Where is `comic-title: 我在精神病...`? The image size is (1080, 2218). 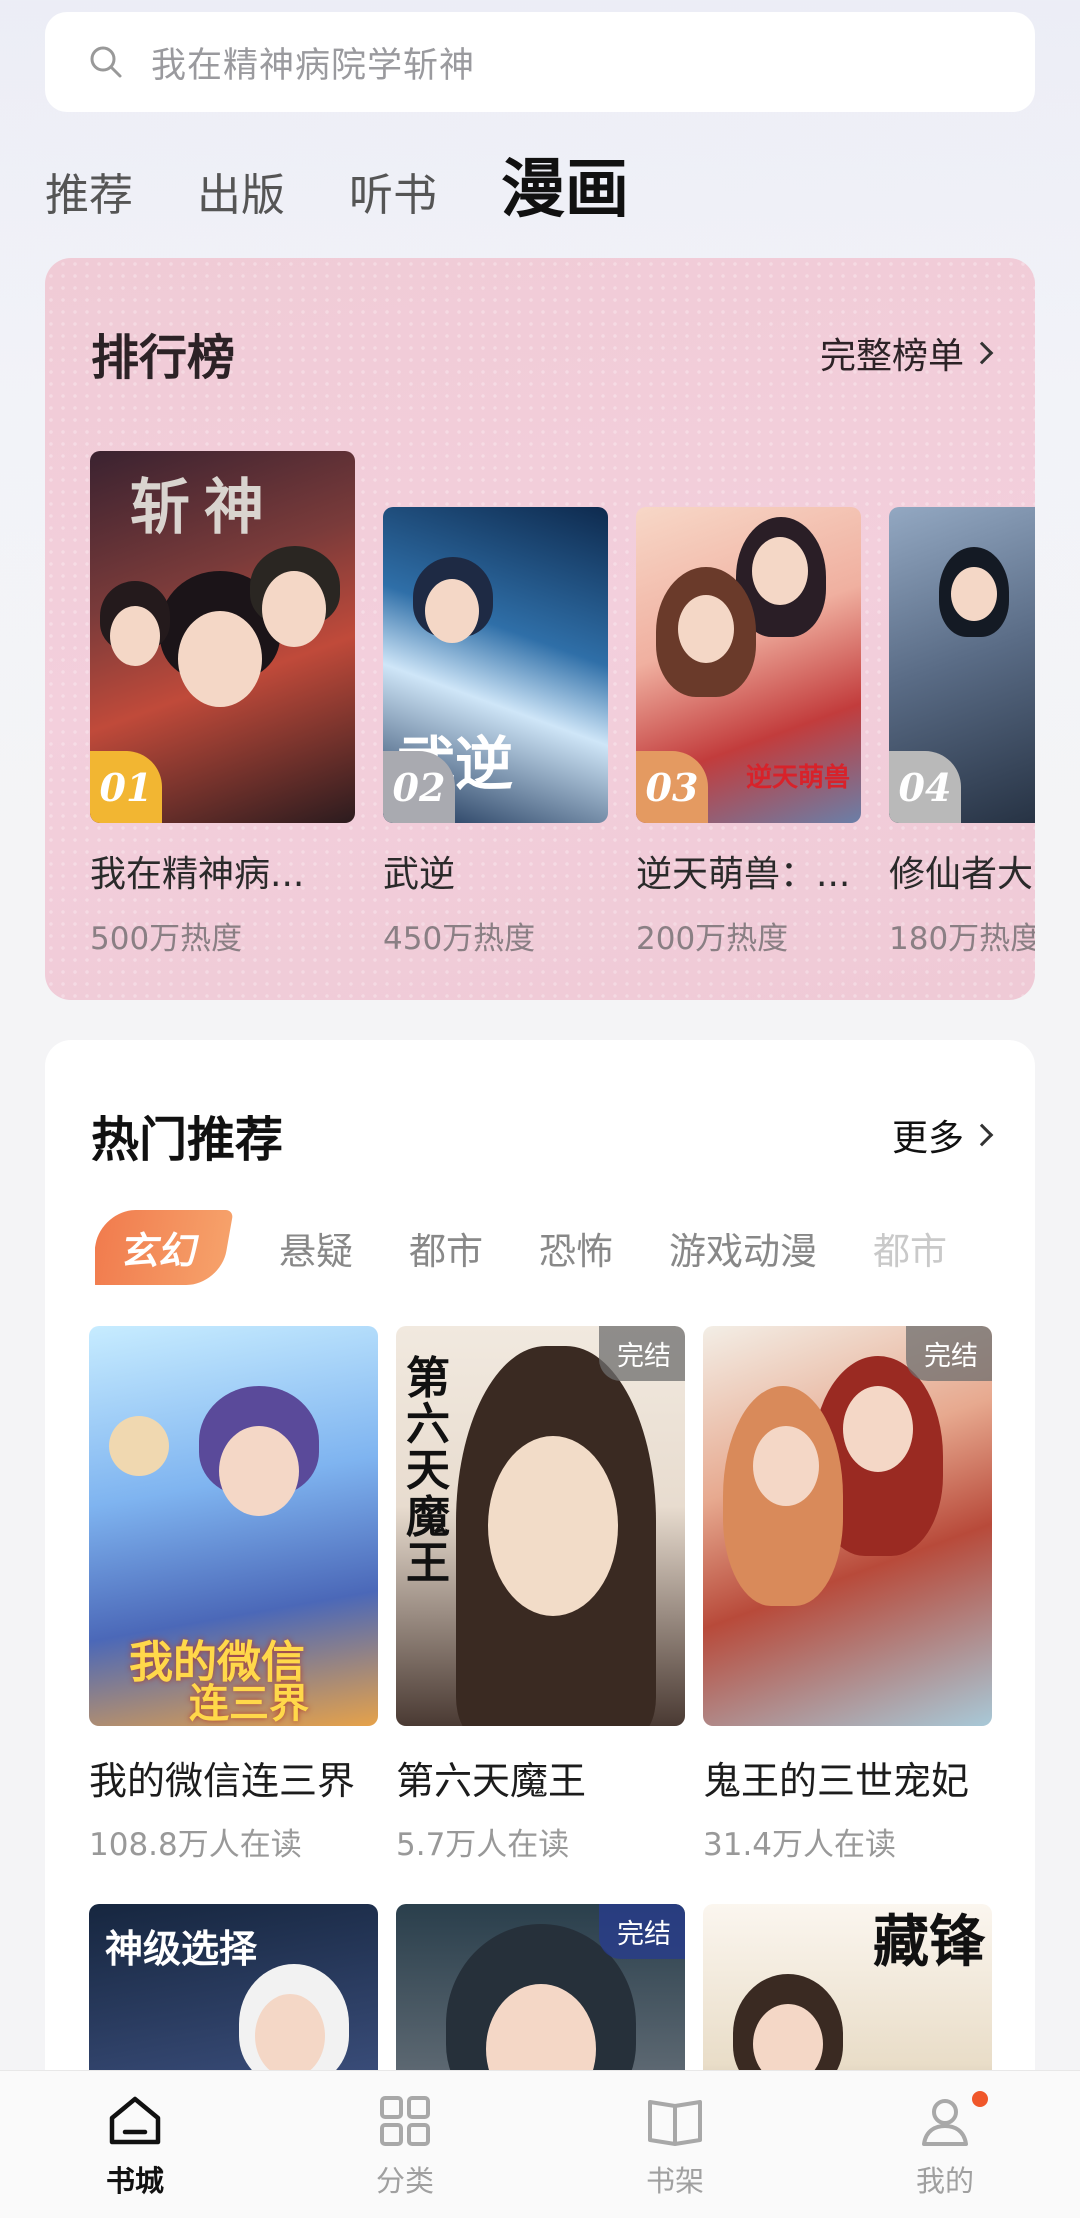
comic-title: 我在精神病... is located at coordinates (197, 874).